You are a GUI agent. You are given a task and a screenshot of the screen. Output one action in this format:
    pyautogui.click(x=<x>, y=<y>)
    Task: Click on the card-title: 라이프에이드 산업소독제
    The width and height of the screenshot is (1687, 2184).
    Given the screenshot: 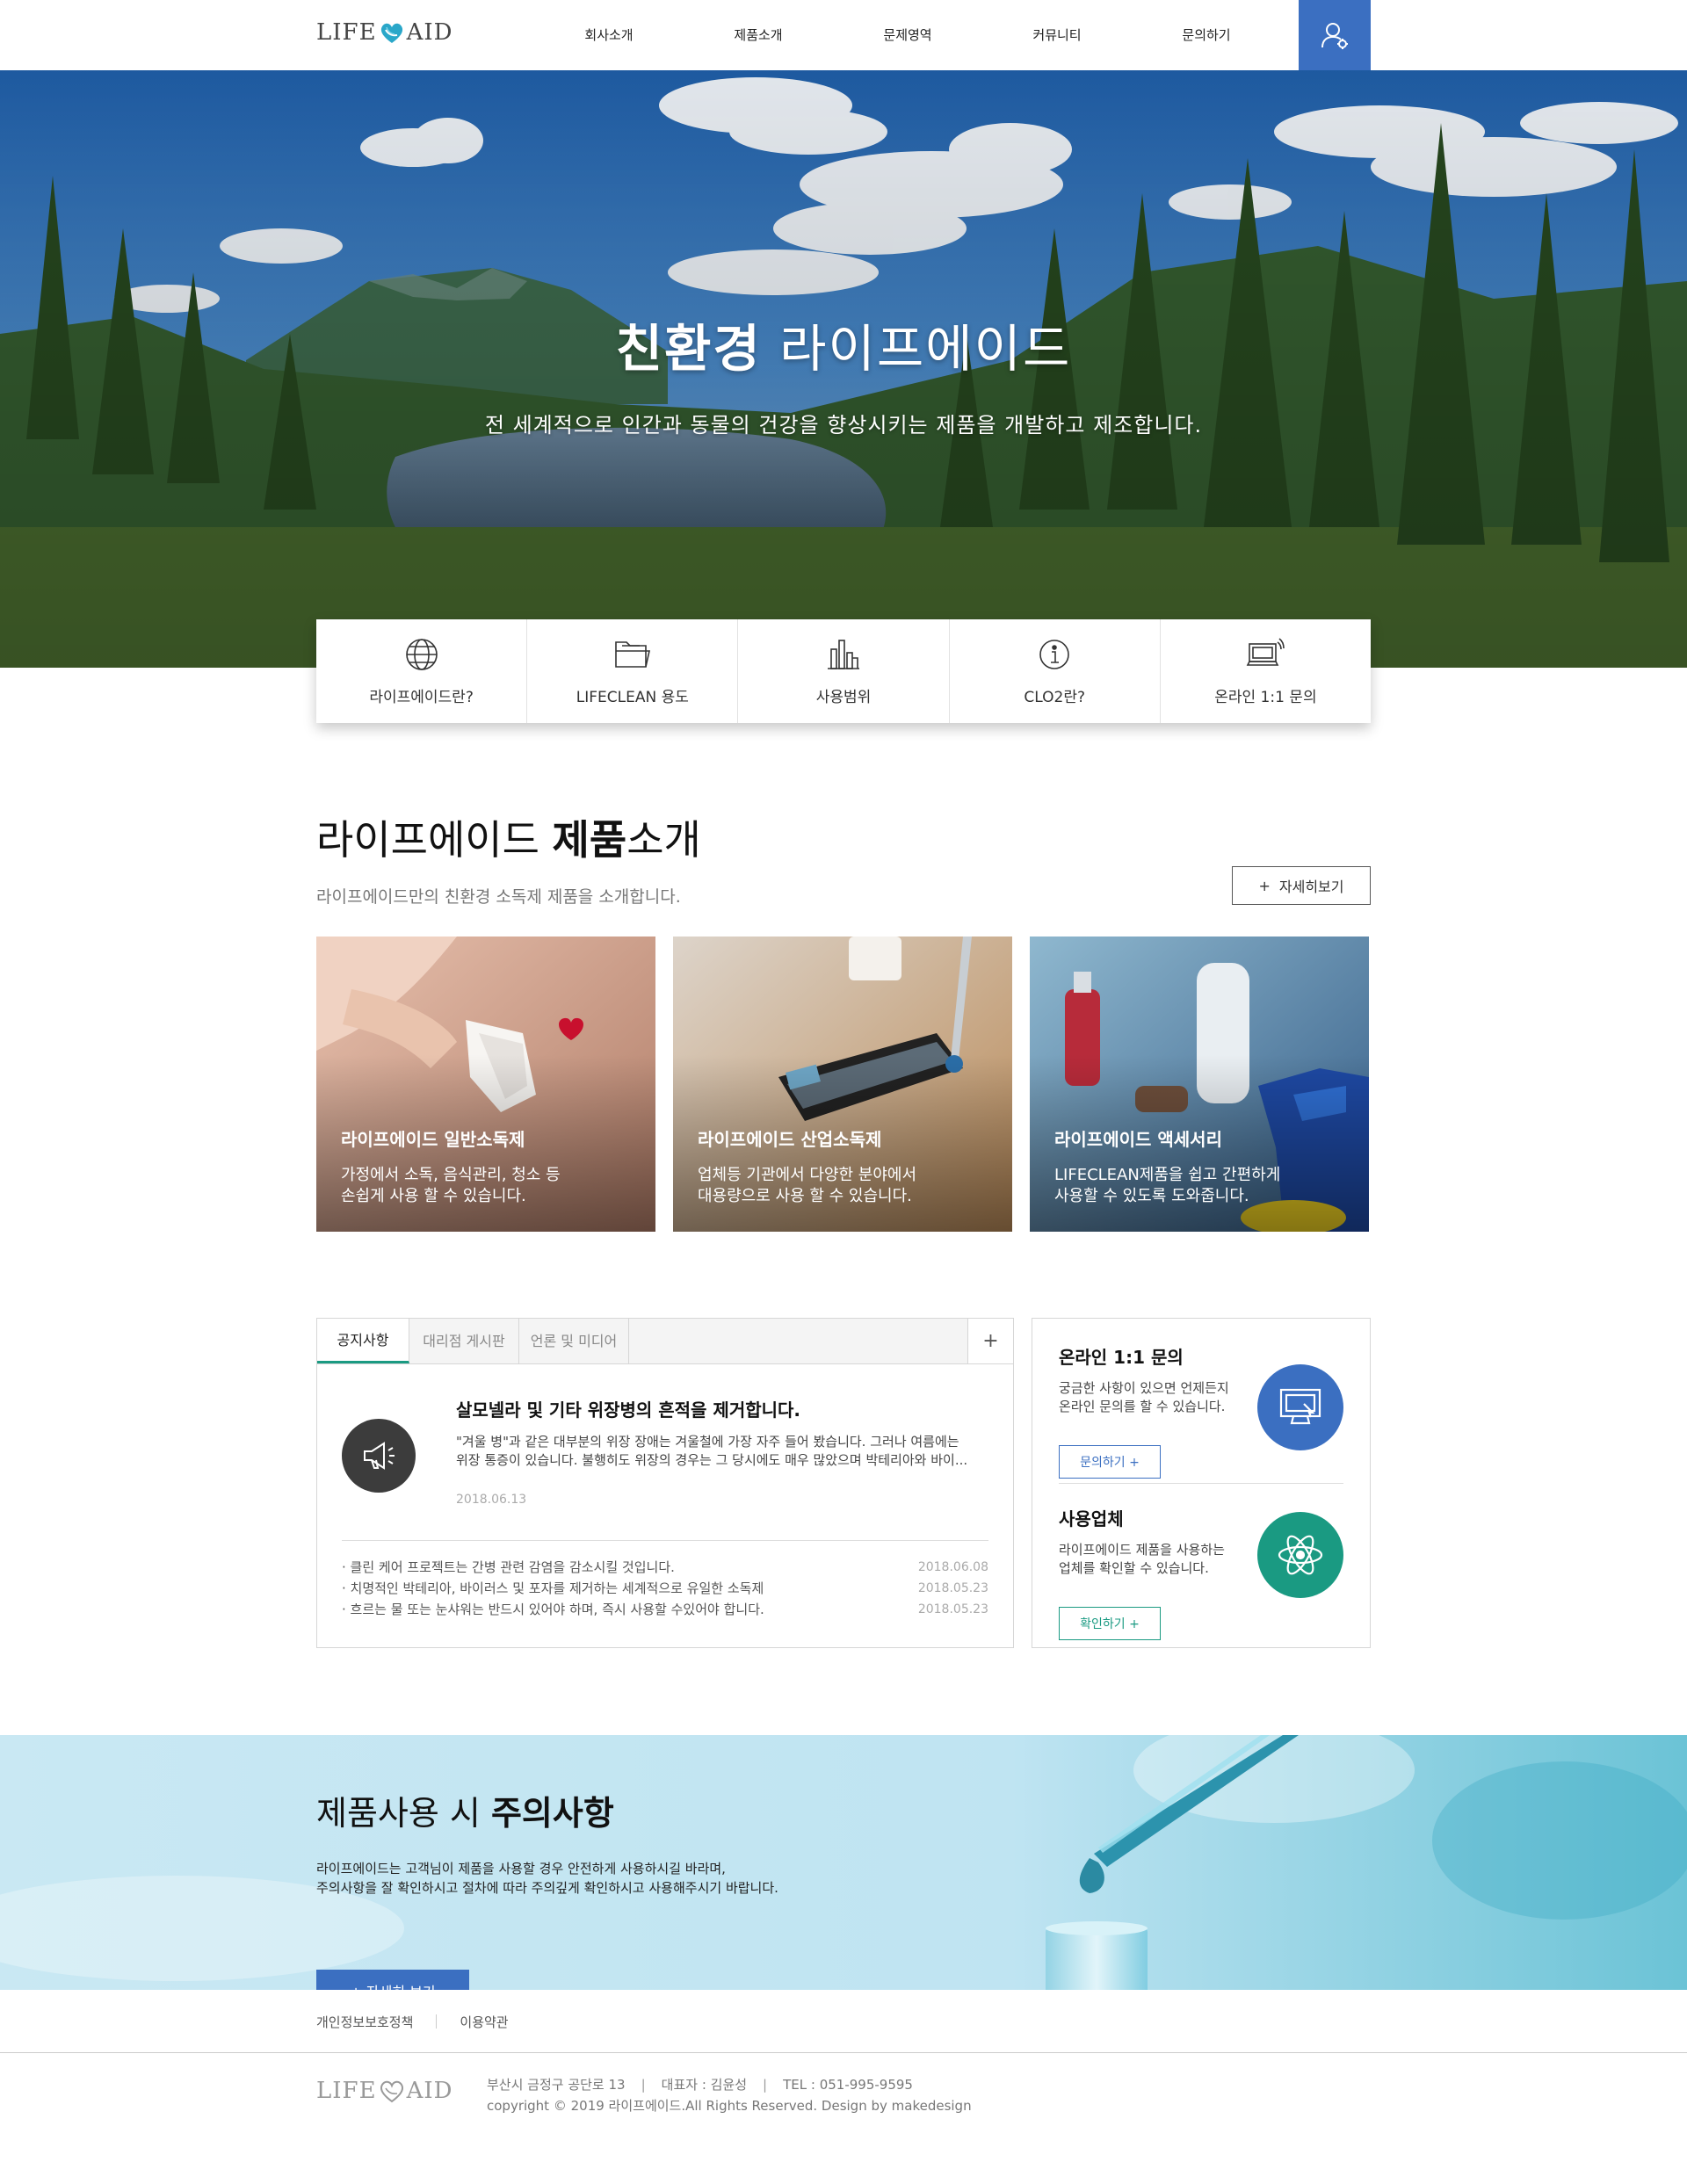 What is the action you would take?
    pyautogui.click(x=790, y=1139)
    